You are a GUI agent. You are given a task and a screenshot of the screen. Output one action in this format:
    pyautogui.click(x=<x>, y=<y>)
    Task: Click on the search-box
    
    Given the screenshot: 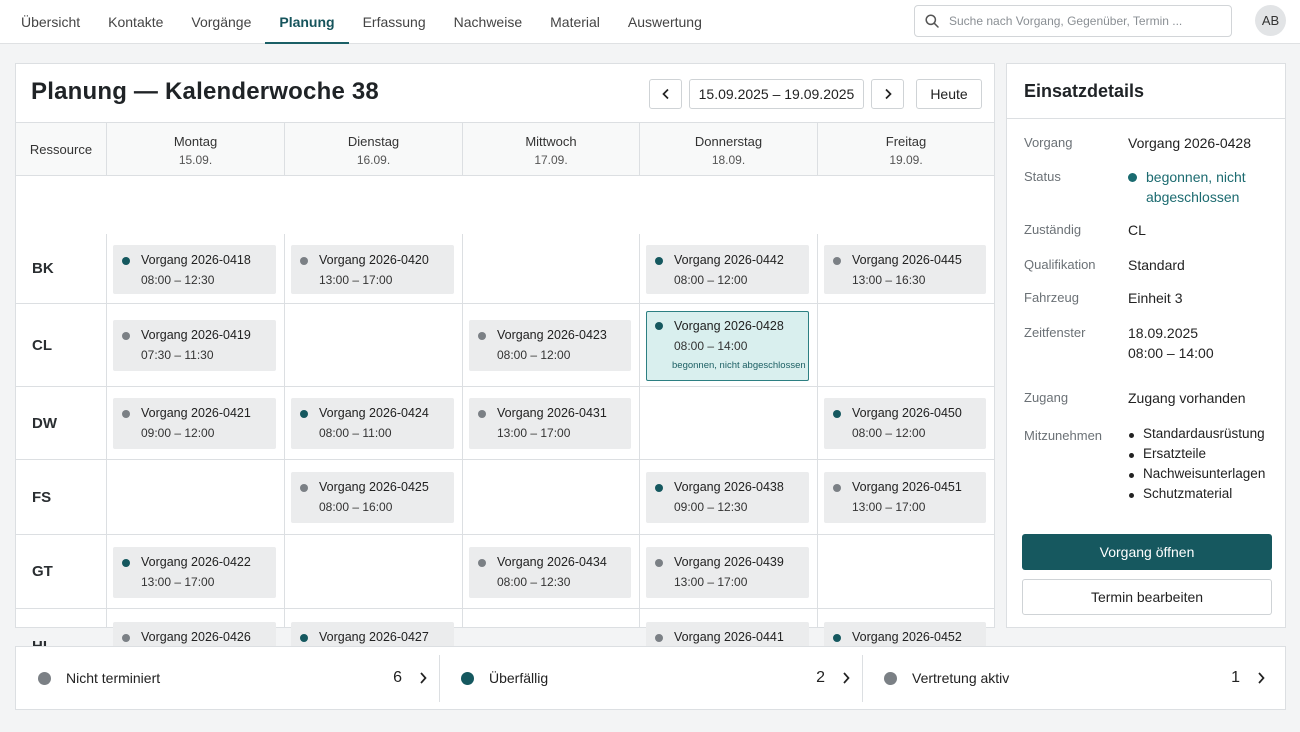 What is the action you would take?
    pyautogui.click(x=1073, y=21)
    